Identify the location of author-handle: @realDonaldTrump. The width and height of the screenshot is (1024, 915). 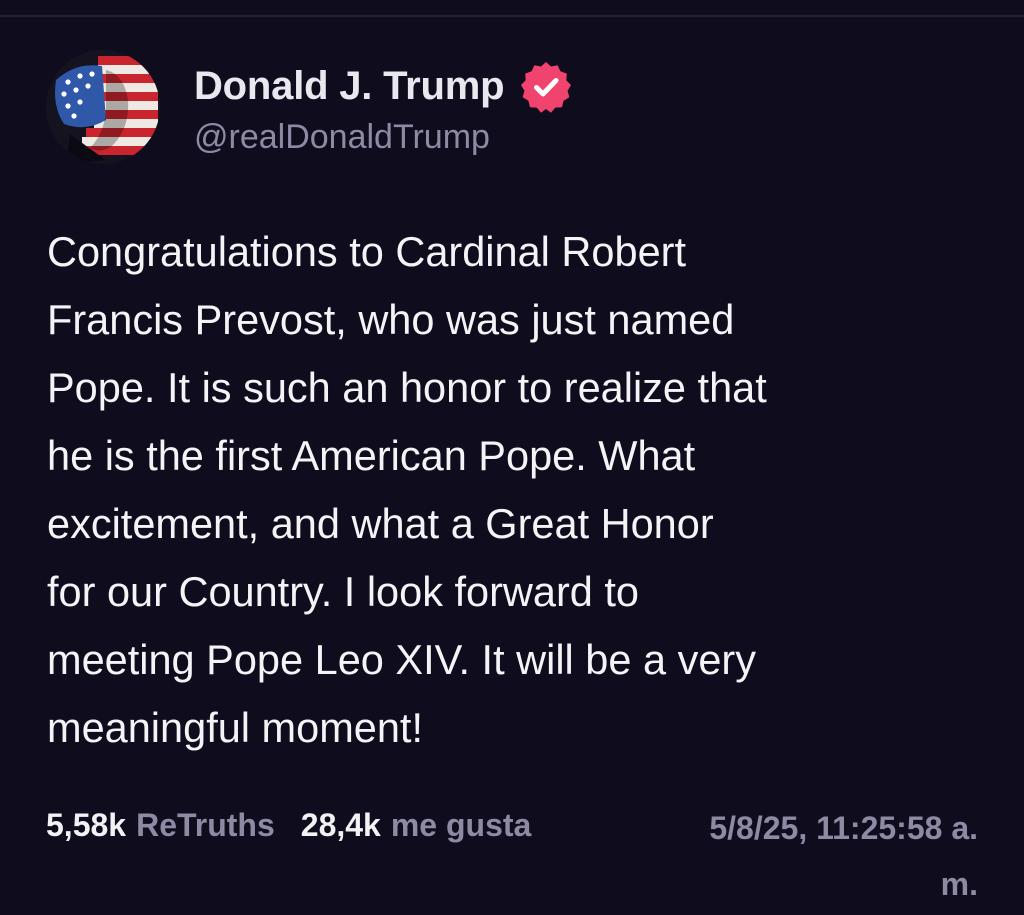
(384, 137).